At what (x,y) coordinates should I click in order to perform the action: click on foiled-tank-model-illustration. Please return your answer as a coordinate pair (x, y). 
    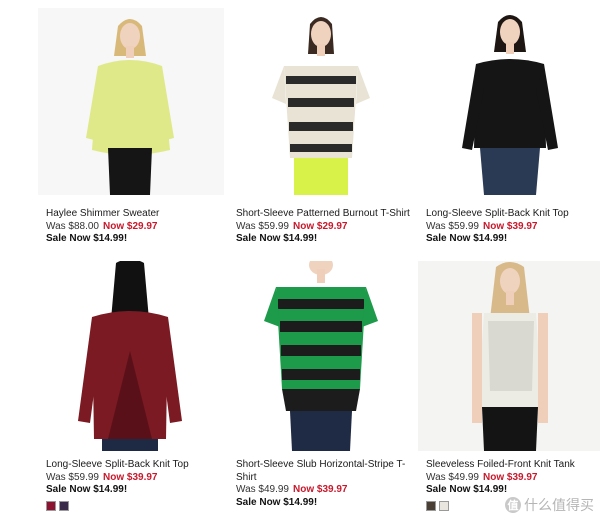
    Looking at the image, I should click on (509, 356).